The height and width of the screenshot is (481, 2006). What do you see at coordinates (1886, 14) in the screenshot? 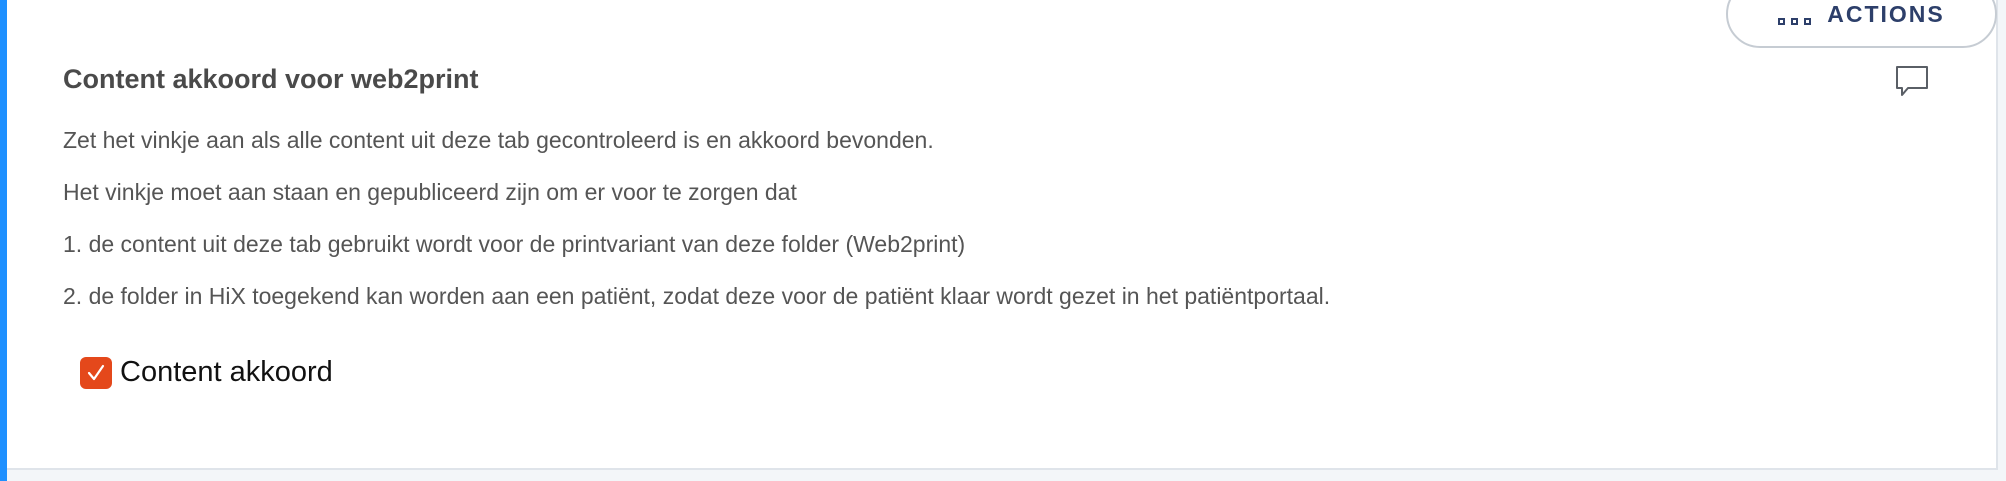
I see `actions-label: ACTIONS` at bounding box center [1886, 14].